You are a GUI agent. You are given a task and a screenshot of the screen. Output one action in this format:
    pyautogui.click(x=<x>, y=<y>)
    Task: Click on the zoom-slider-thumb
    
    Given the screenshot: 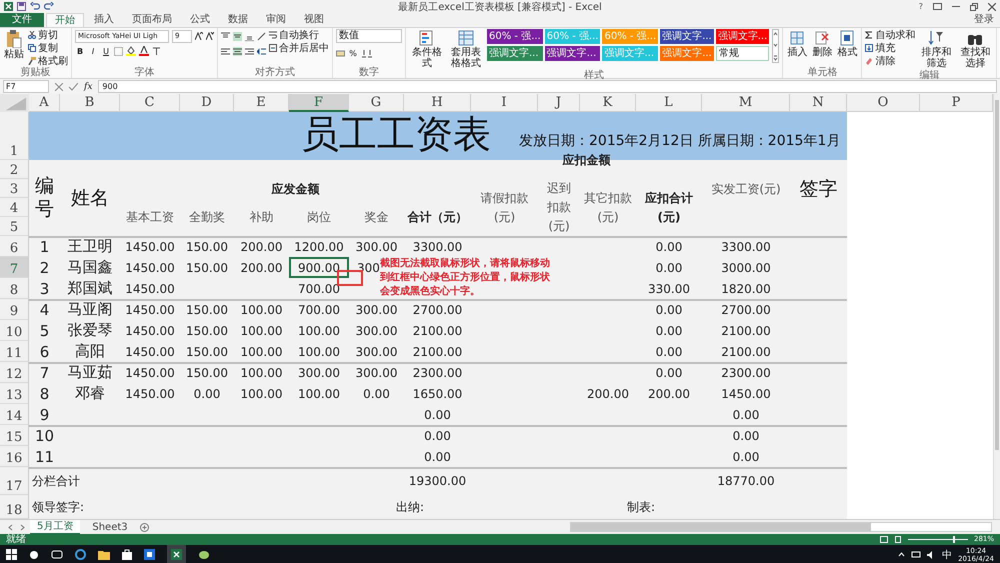 What is the action you would take?
    pyautogui.click(x=953, y=539)
    